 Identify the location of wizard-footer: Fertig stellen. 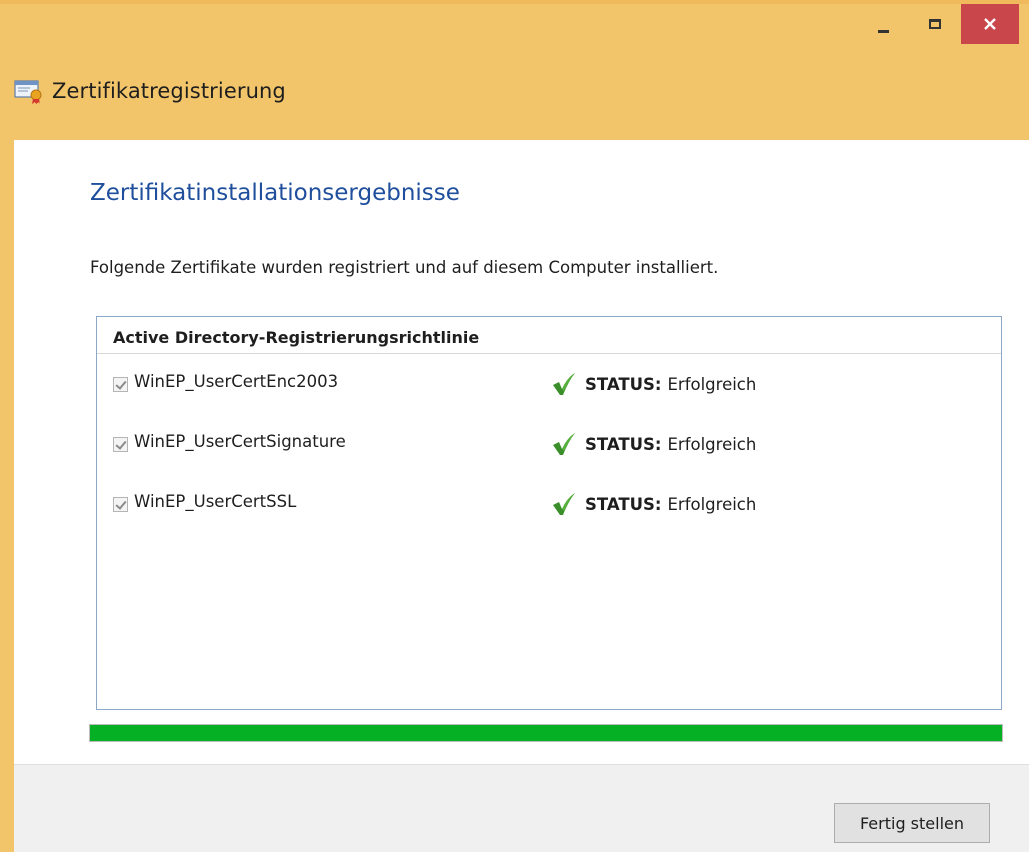
(521, 808).